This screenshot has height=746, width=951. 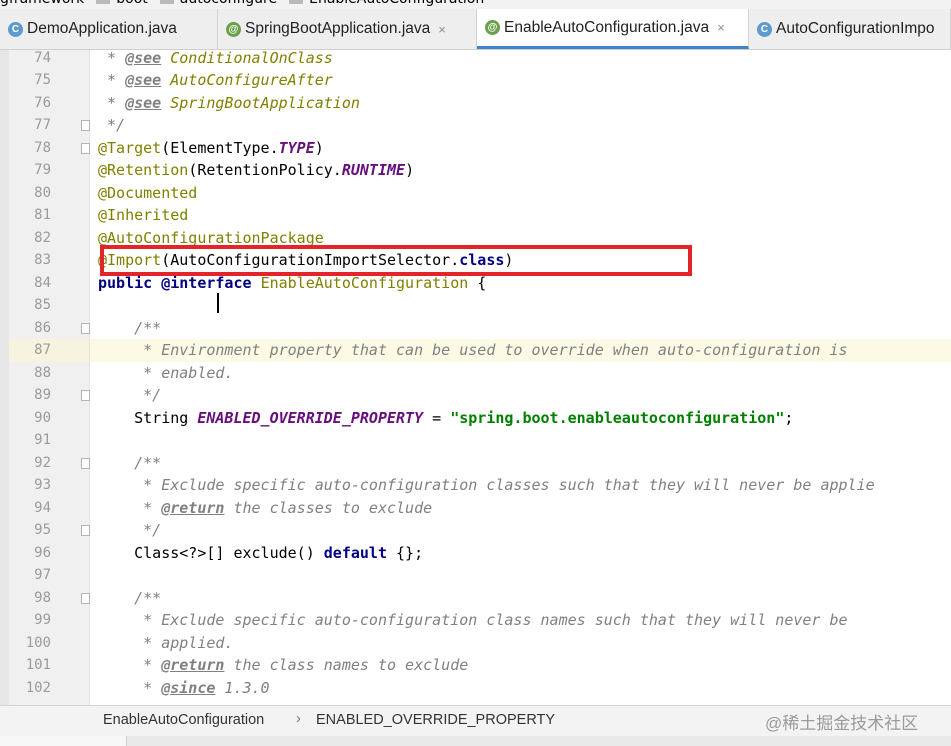 What do you see at coordinates (842, 723) in the screenshot?
I see `watermark: @稀土掘金技术社区` at bounding box center [842, 723].